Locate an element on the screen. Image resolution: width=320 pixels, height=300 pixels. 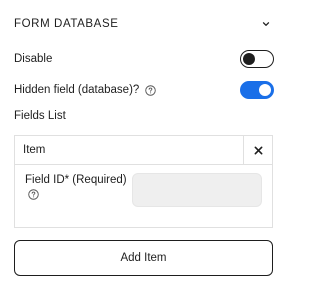
disable-label: Disable is located at coordinates (33, 59).